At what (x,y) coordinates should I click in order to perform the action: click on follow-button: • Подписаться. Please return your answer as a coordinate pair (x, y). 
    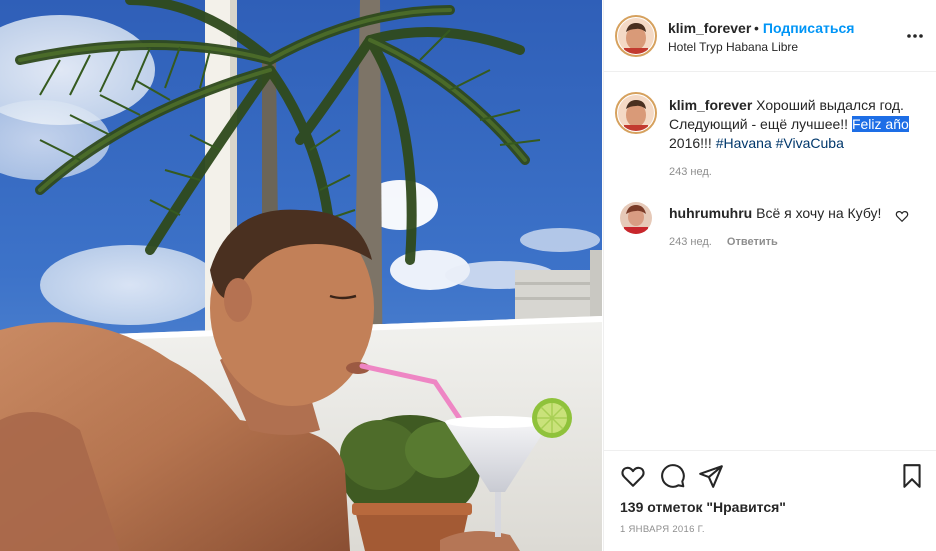
    Looking at the image, I should click on (804, 28).